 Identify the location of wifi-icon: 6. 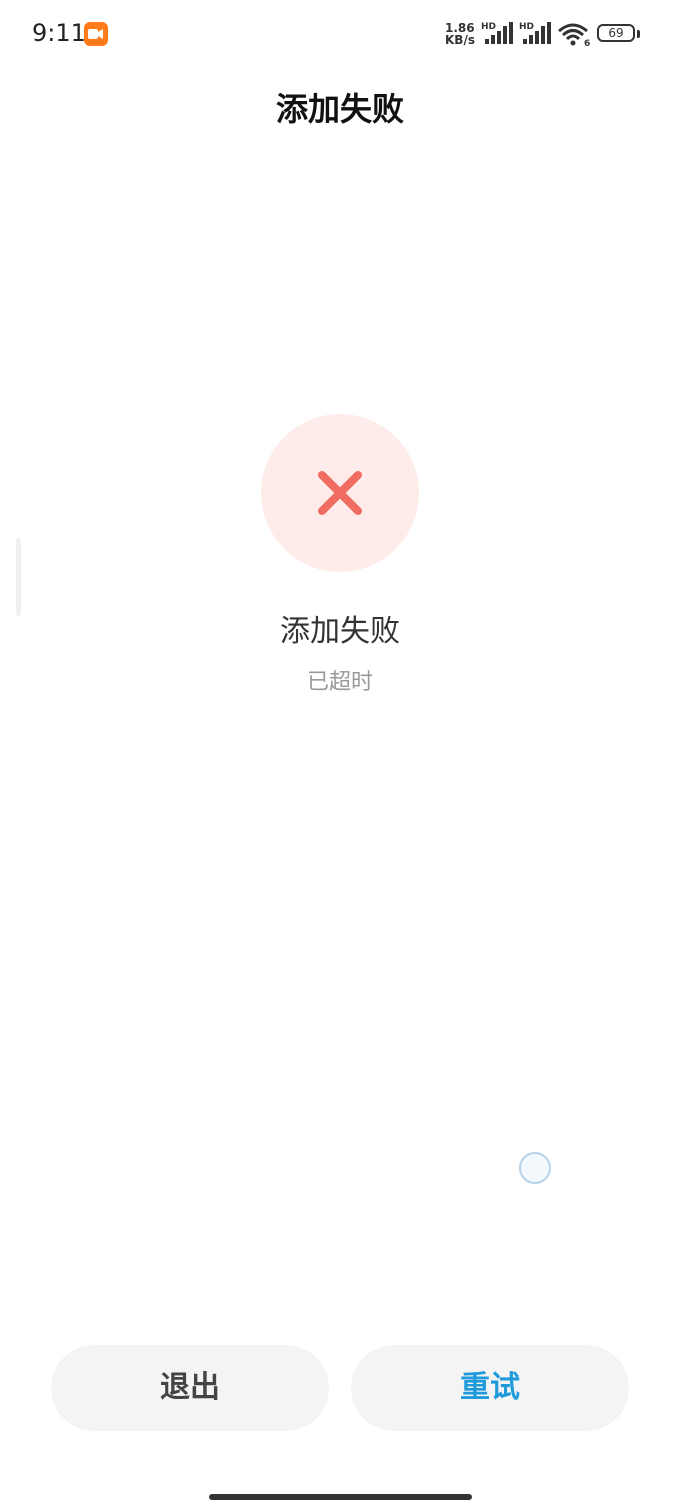
(574, 35).